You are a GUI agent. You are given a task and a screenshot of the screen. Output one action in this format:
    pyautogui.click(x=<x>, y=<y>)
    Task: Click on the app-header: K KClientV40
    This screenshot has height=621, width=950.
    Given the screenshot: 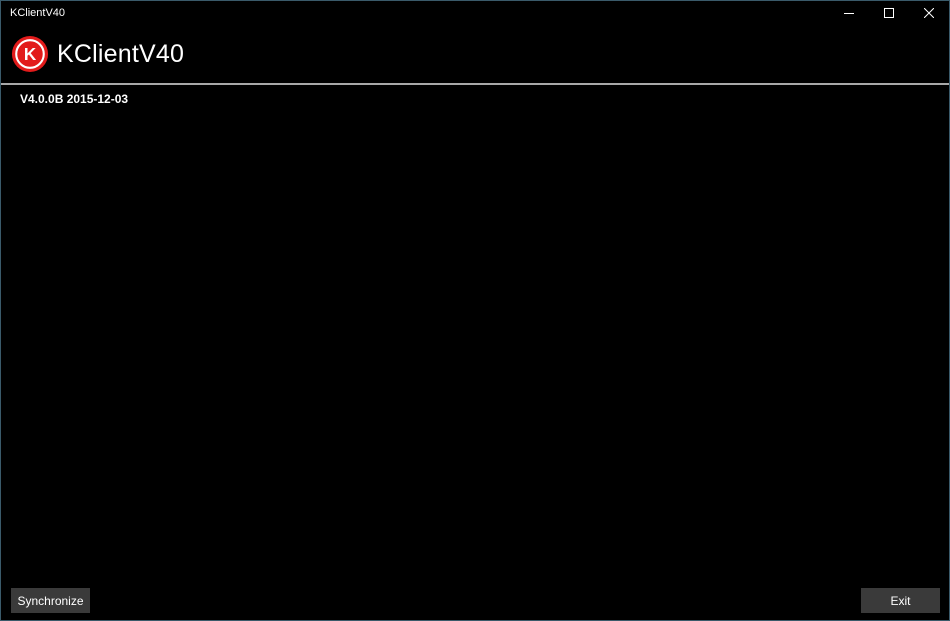 What is the action you would take?
    pyautogui.click(x=475, y=54)
    